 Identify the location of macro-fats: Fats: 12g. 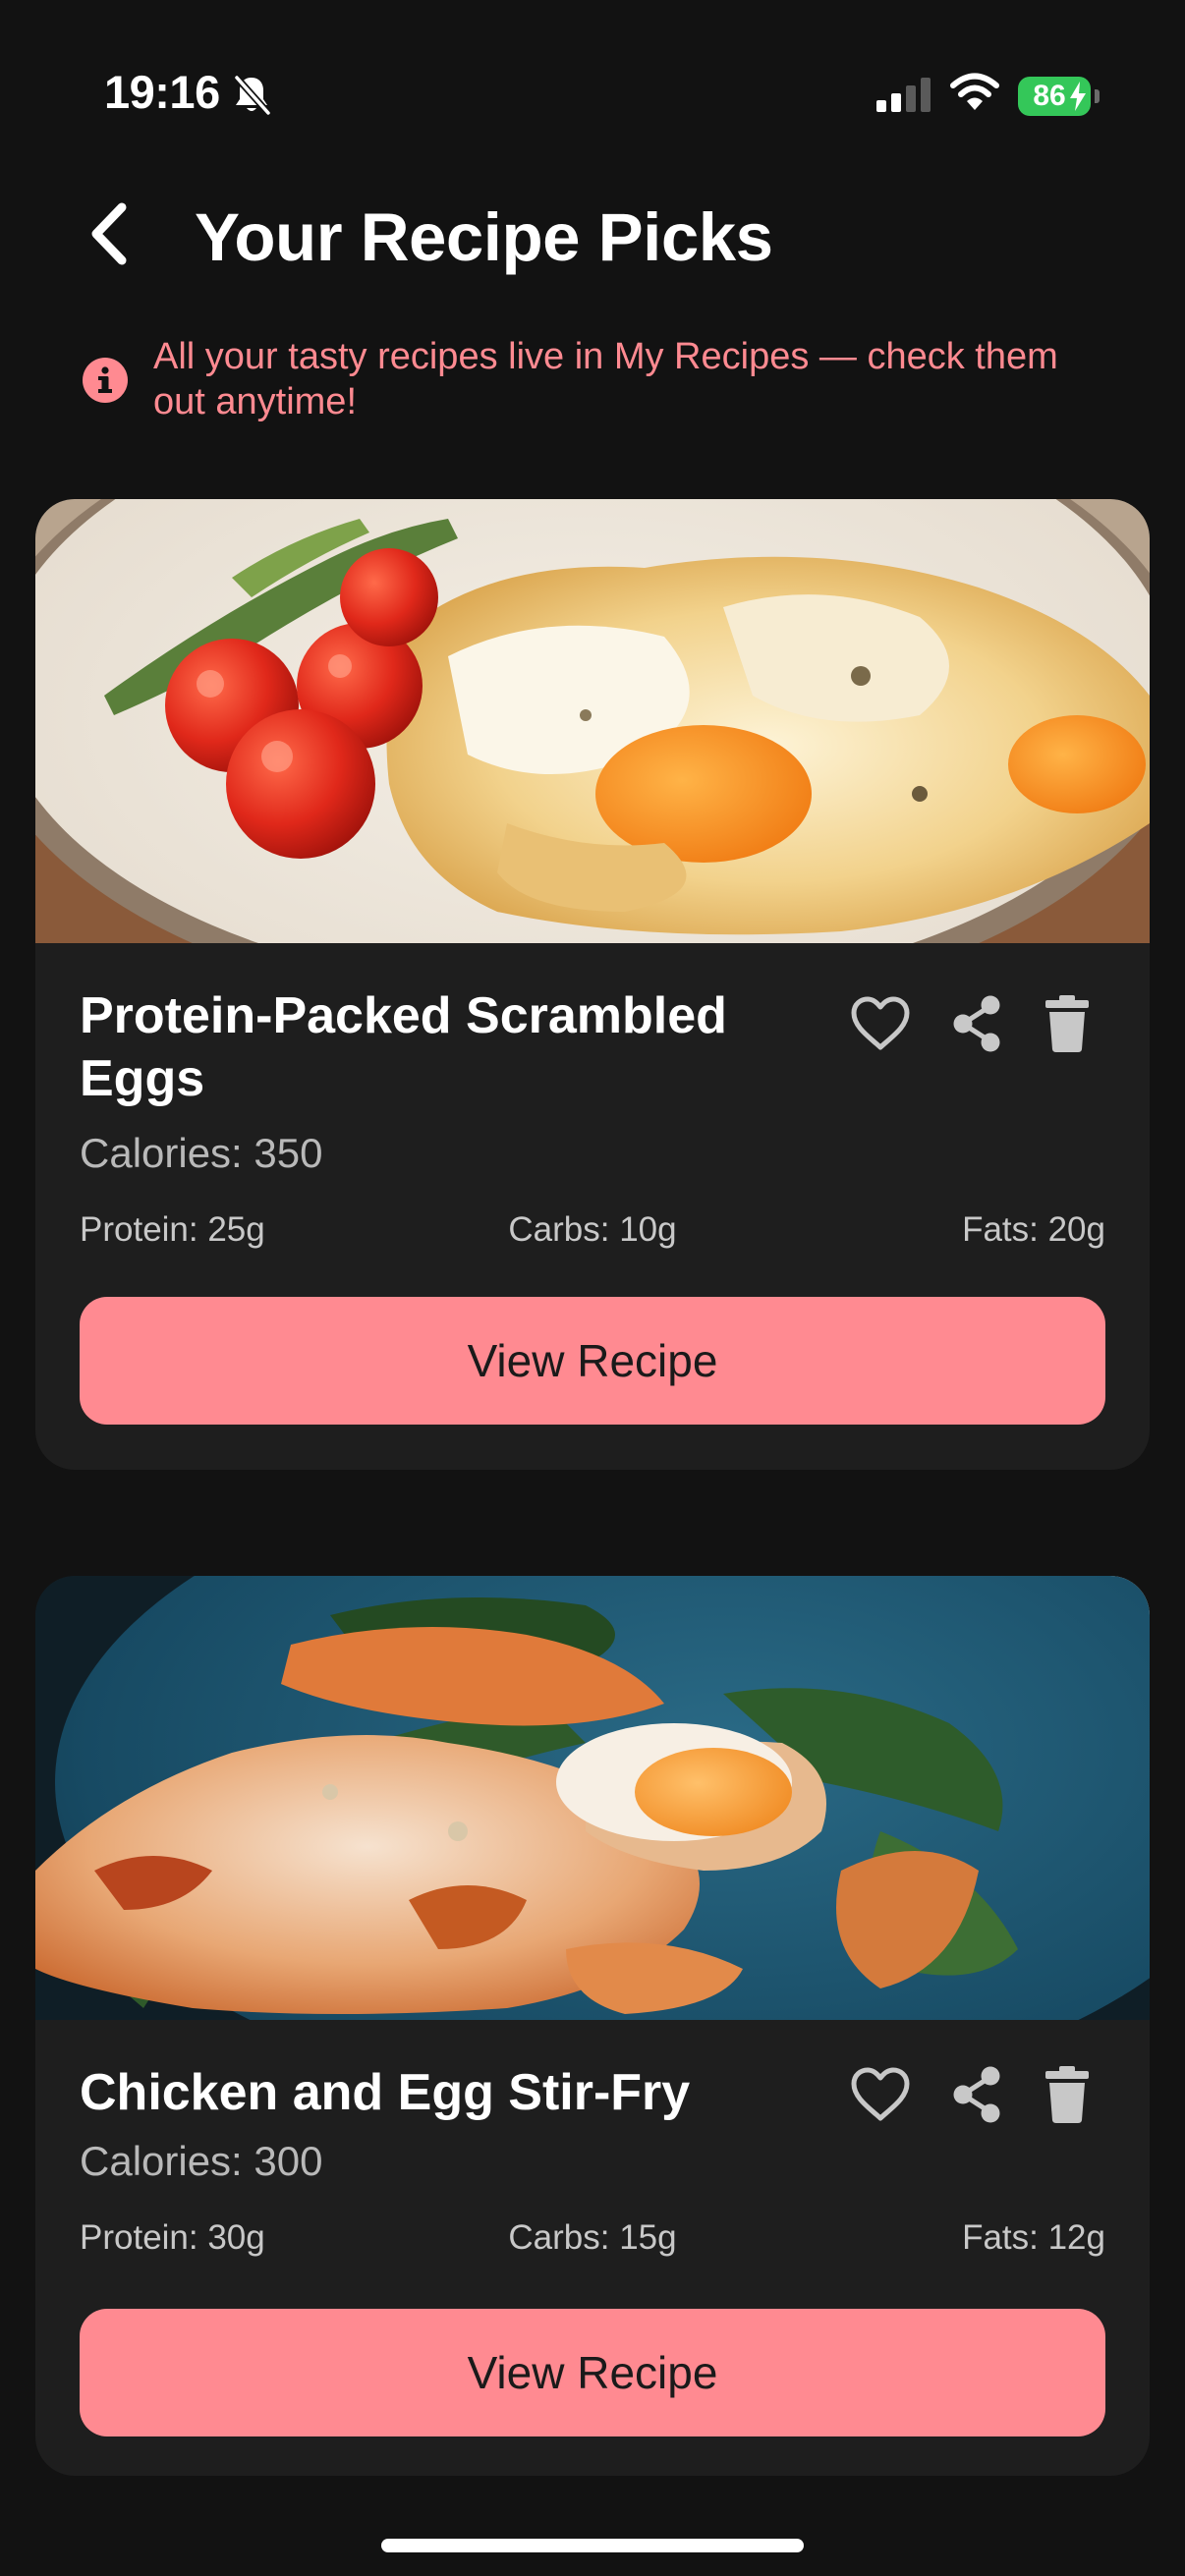
(1034, 2237).